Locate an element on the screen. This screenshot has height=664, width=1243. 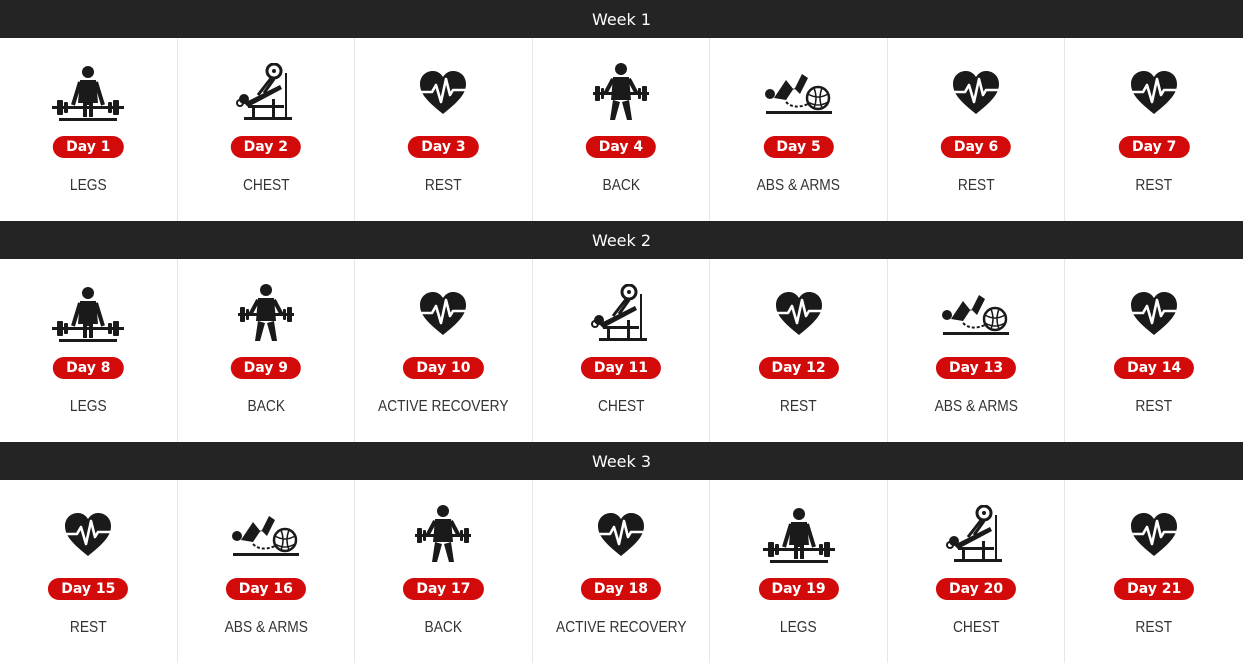
day-badge: Day 16 is located at coordinates (265, 589).